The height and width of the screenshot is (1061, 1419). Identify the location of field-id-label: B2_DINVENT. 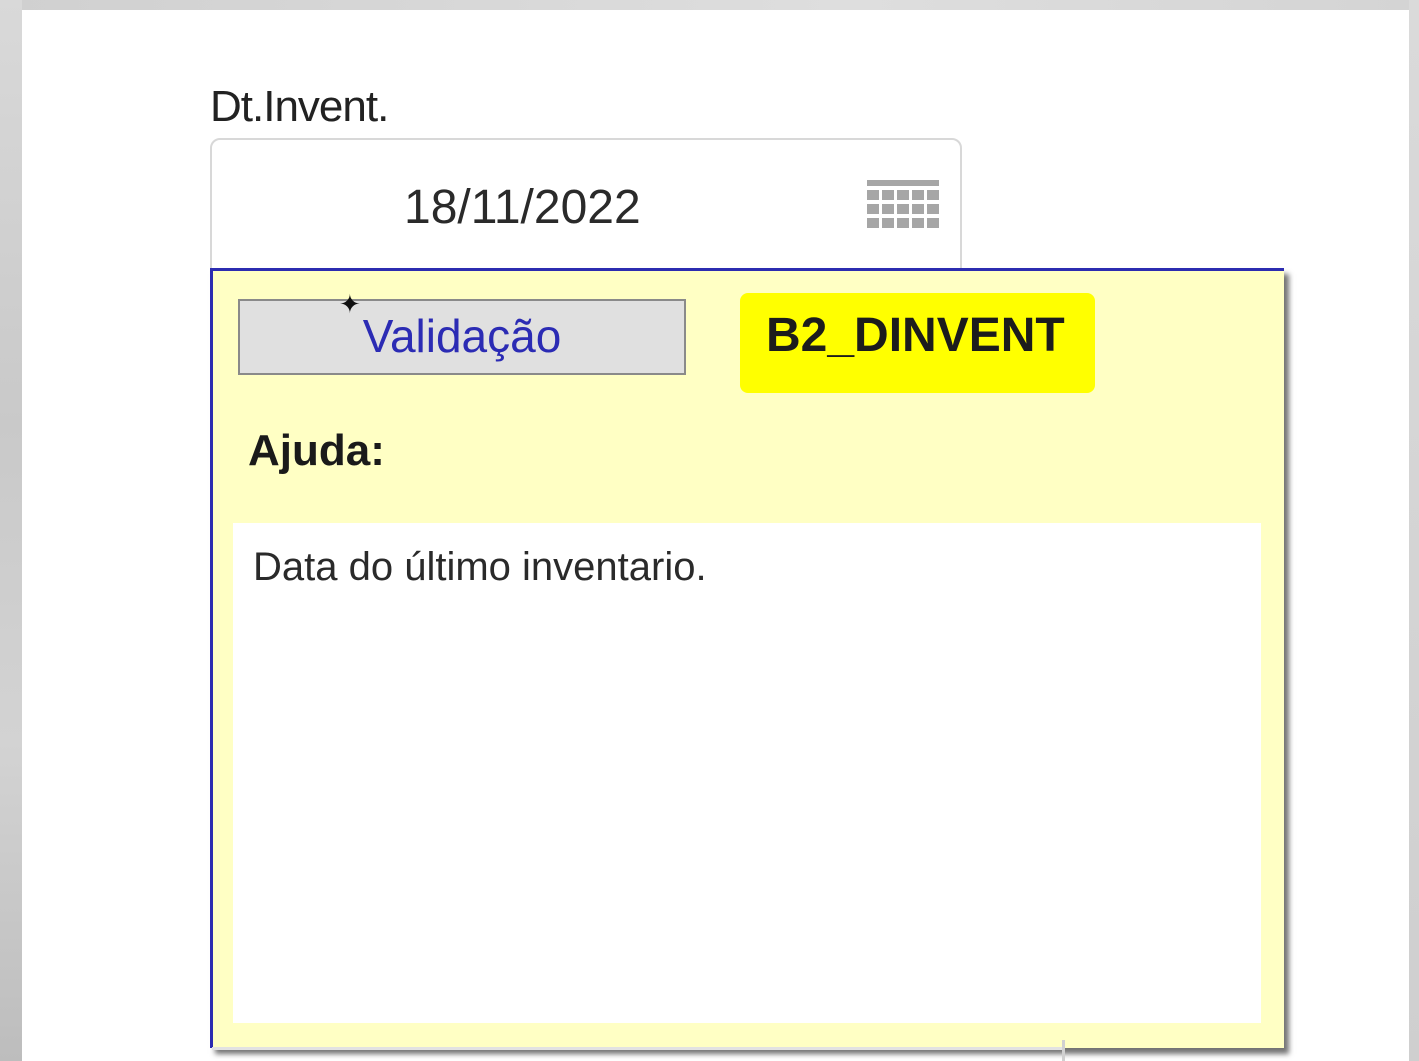
(917, 343).